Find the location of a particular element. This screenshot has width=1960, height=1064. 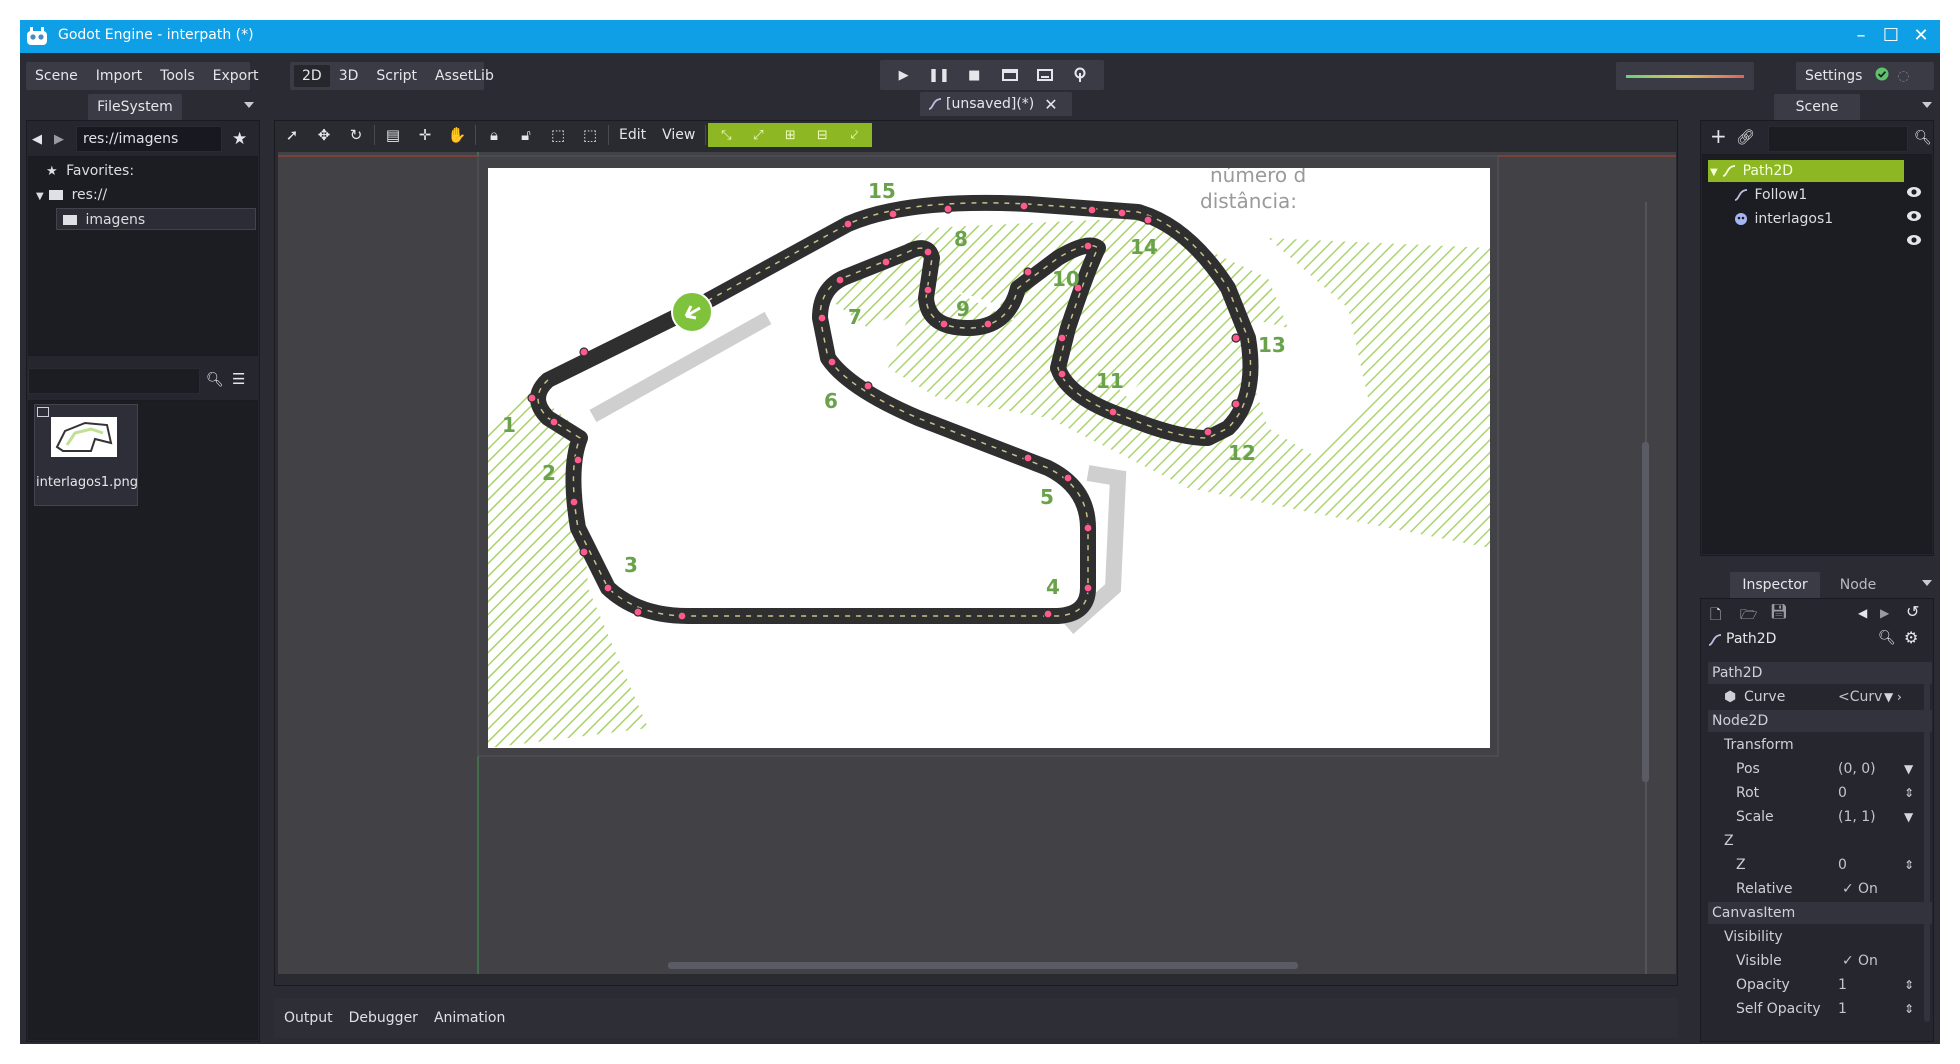

delete-point-icon: ⊟ is located at coordinates (822, 135).